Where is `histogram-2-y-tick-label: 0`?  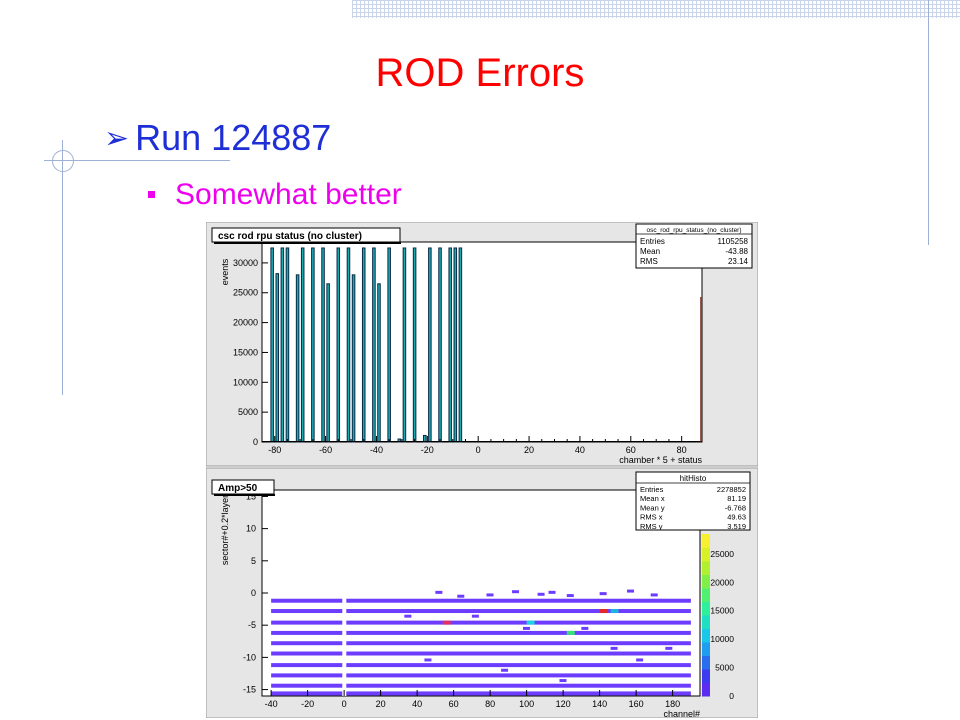
histogram-2-y-tick-label: 0 is located at coordinates (253, 593).